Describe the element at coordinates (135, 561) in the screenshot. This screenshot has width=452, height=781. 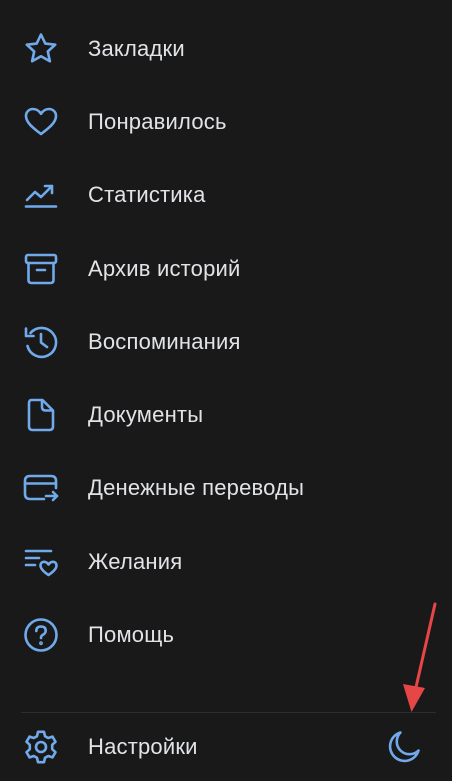
I see `menu-item-label: Желания` at that location.